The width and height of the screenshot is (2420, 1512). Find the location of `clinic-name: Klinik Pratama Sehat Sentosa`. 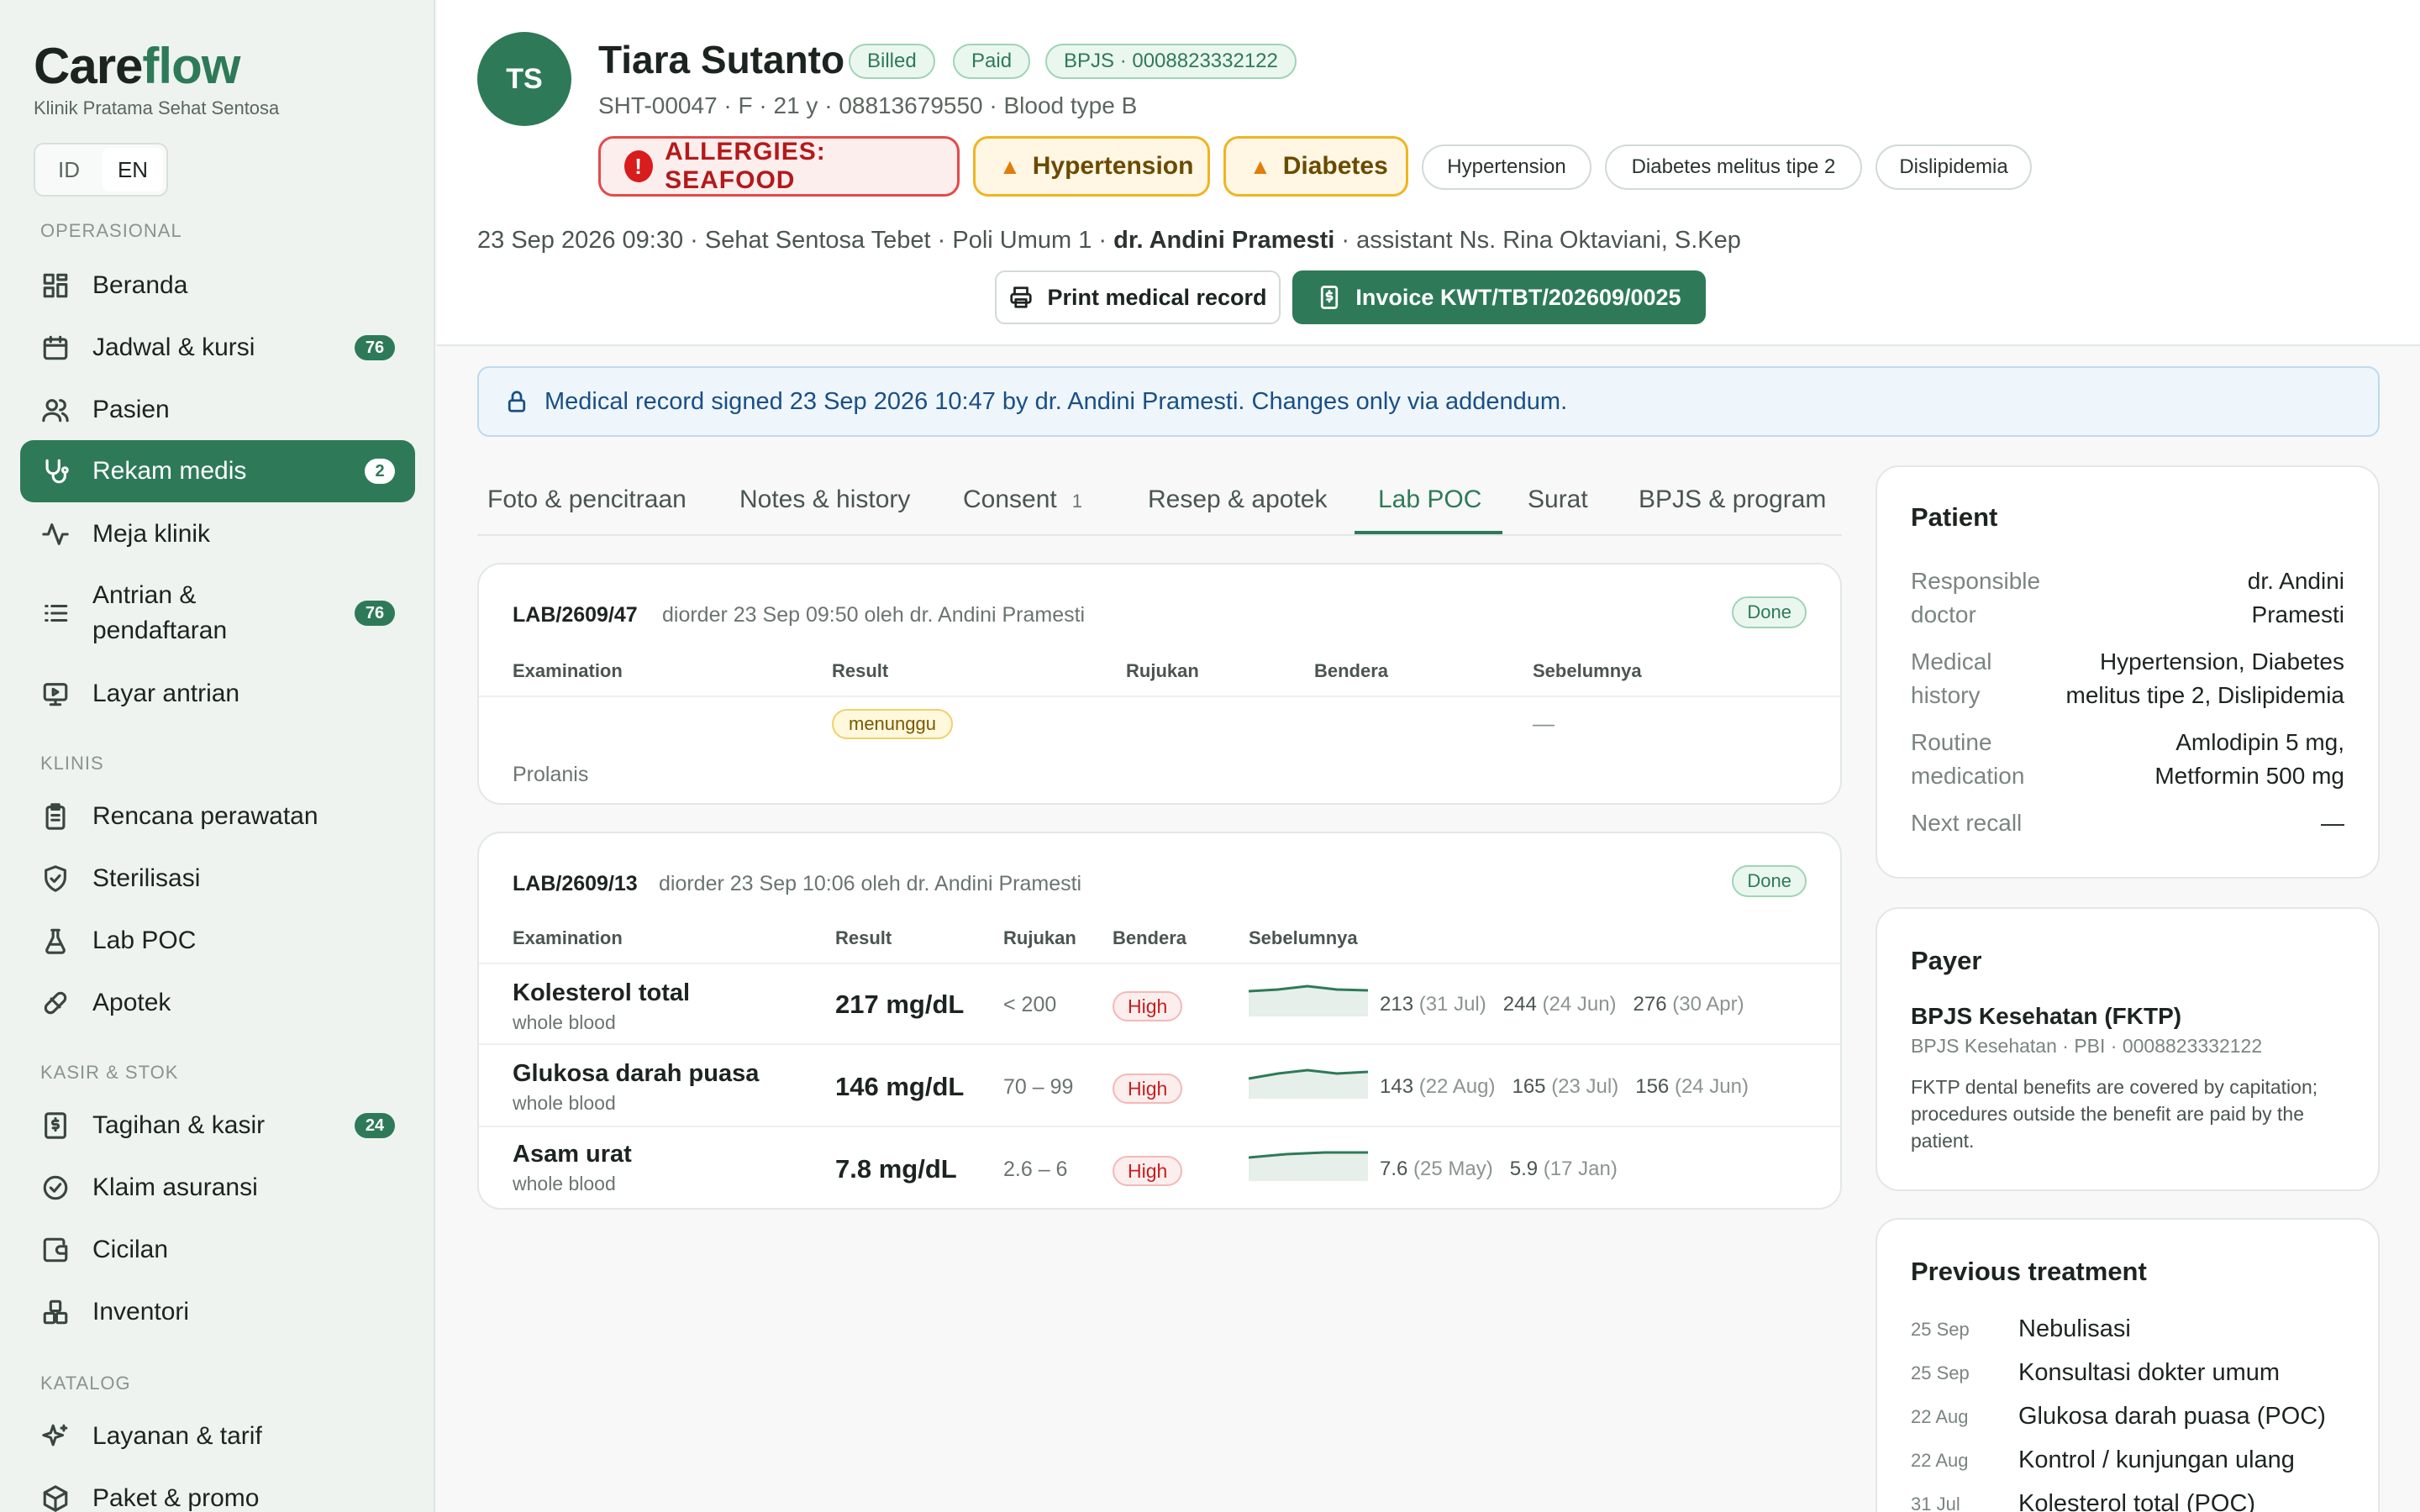

clinic-name: Klinik Pratama Sehat Sentosa is located at coordinates (157, 107).